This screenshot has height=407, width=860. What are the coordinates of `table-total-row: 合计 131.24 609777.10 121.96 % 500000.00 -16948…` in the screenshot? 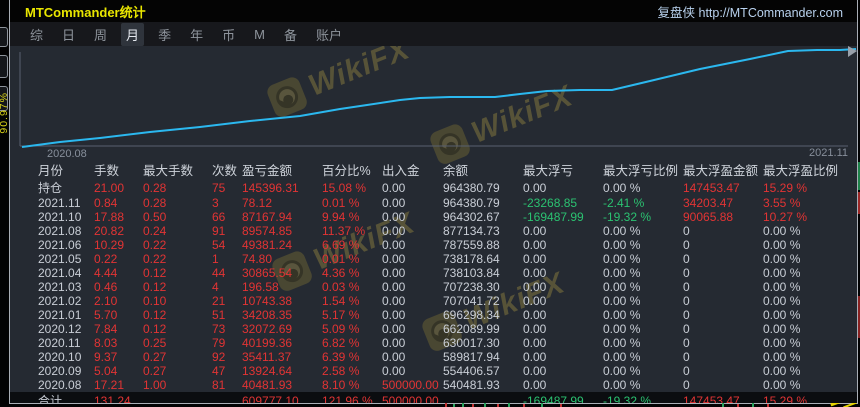 It's located at (433, 397).